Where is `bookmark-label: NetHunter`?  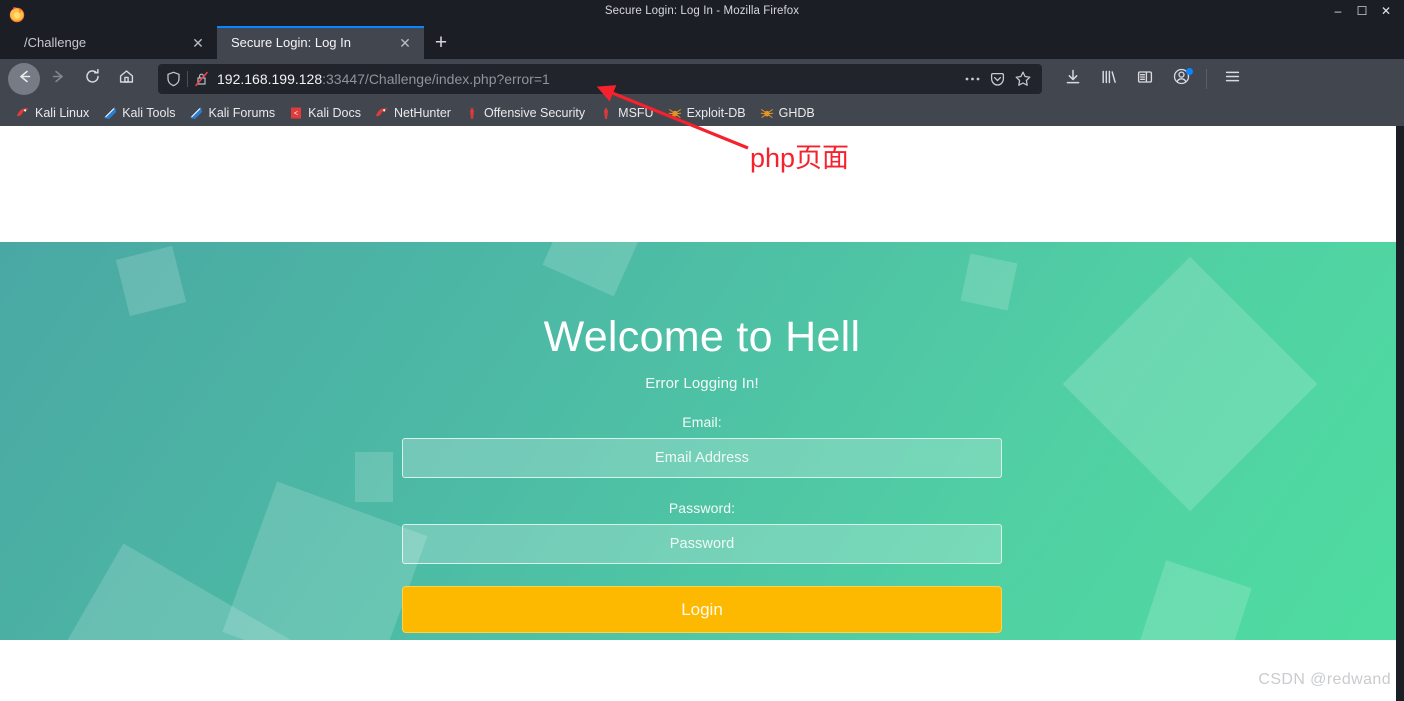 bookmark-label: NetHunter is located at coordinates (422, 112).